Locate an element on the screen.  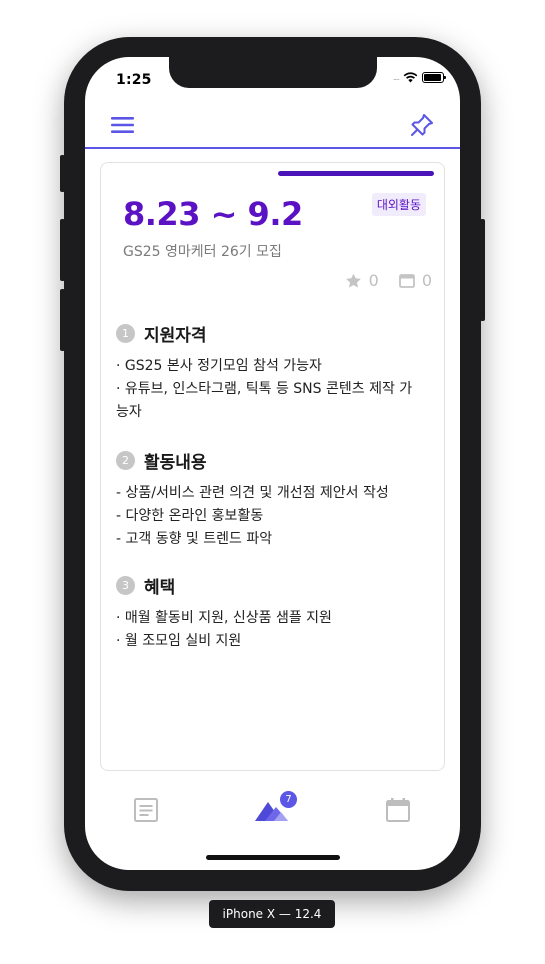
date-range: 8.23 ~ 9.2 is located at coordinates (213, 214).